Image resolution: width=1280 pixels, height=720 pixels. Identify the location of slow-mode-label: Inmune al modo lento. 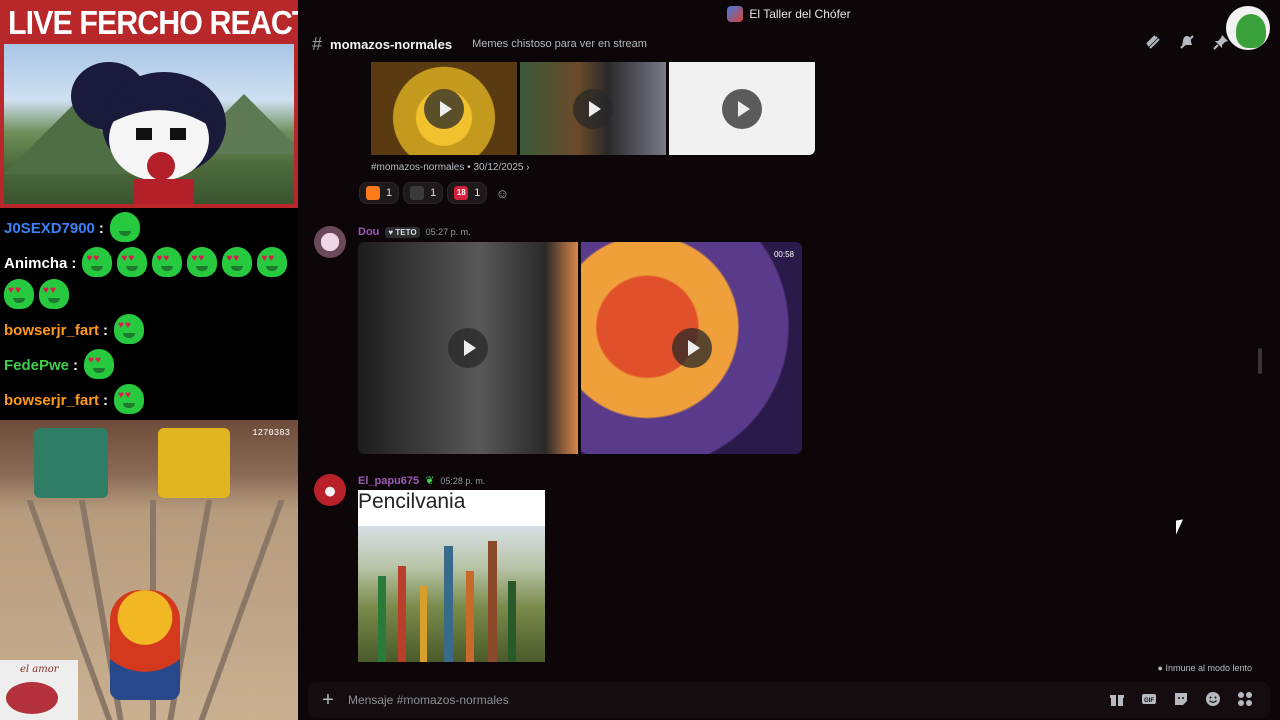
(1208, 668).